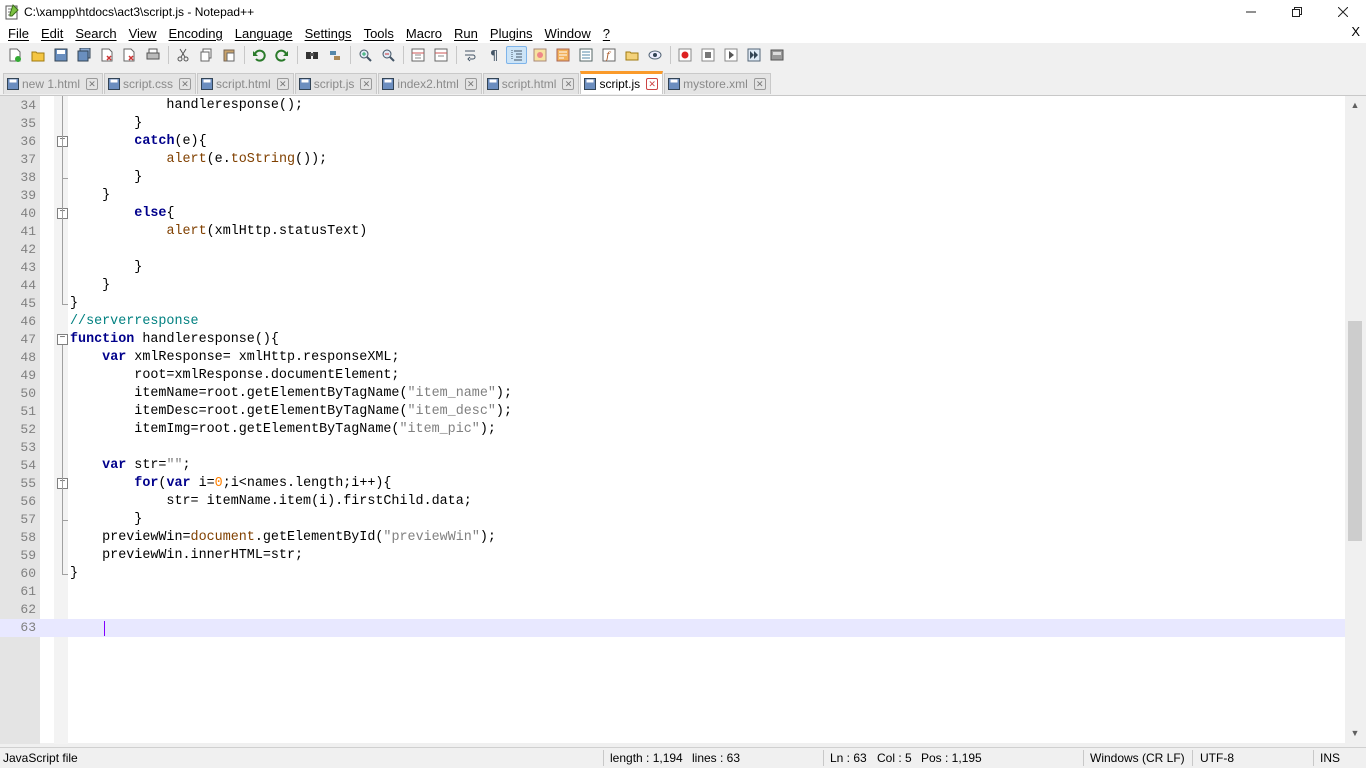  What do you see at coordinates (470, 55) in the screenshot?
I see `word-wrap-icon` at bounding box center [470, 55].